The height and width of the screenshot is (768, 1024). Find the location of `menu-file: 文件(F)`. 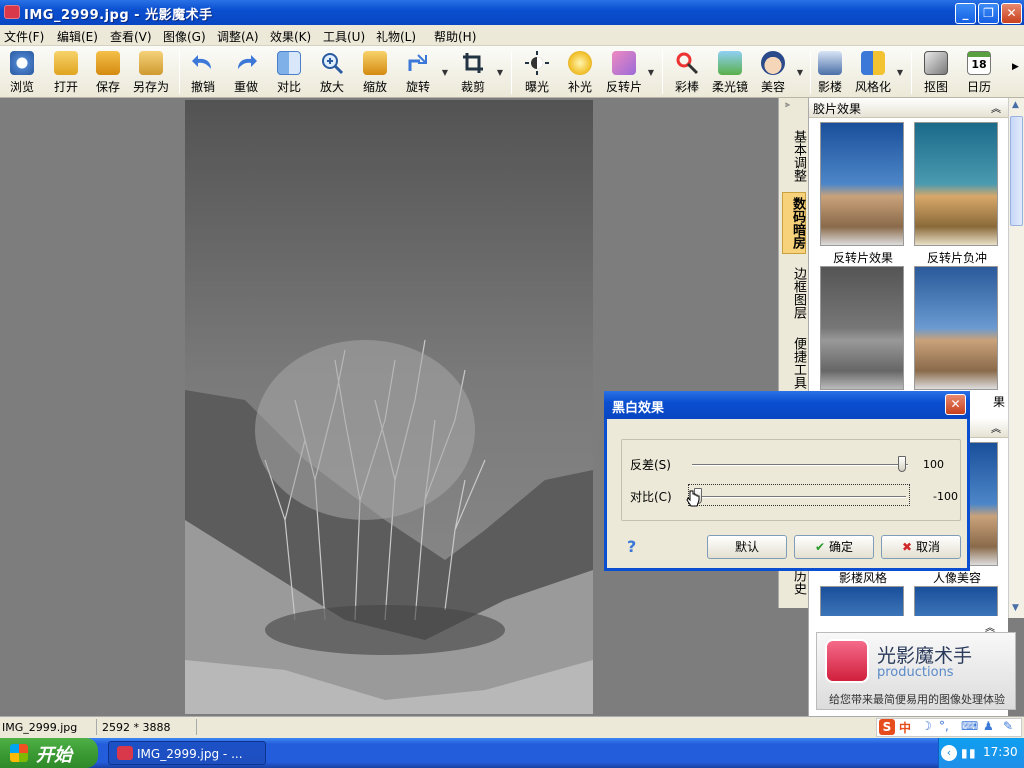

menu-file: 文件(F) is located at coordinates (24, 36).